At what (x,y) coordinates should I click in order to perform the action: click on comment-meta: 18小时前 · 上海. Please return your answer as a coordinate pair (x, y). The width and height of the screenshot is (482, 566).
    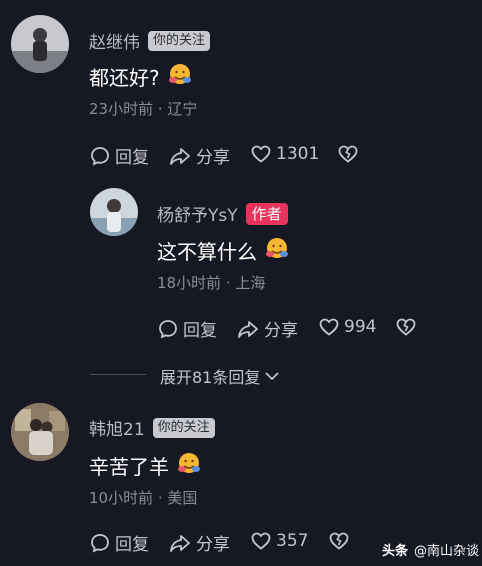
    Looking at the image, I should click on (211, 283).